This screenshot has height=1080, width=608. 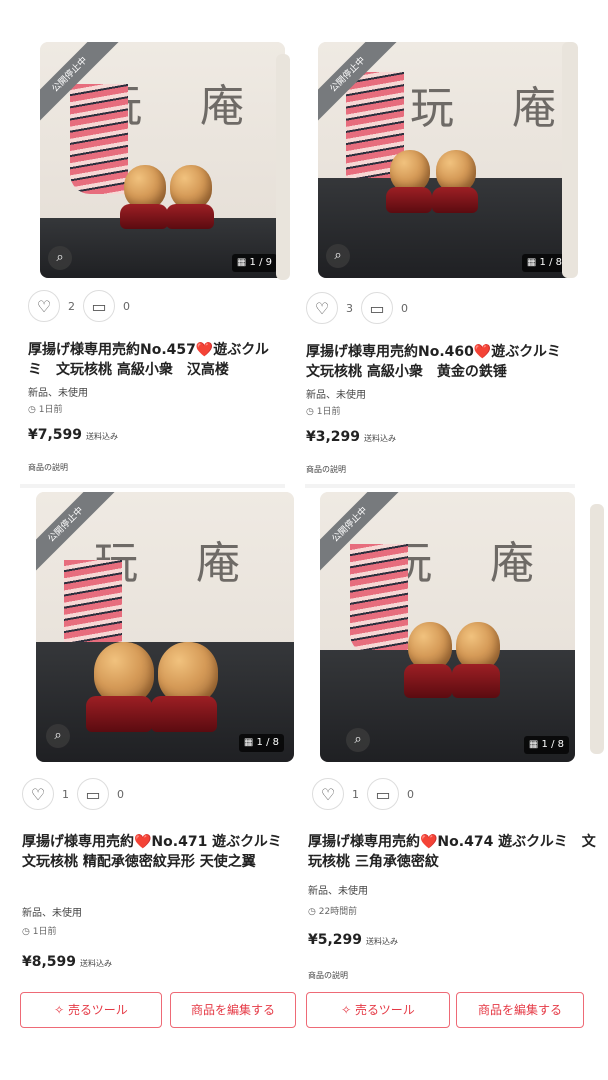 I want to click on posted-time: ◷ 22時間前, so click(x=333, y=912).